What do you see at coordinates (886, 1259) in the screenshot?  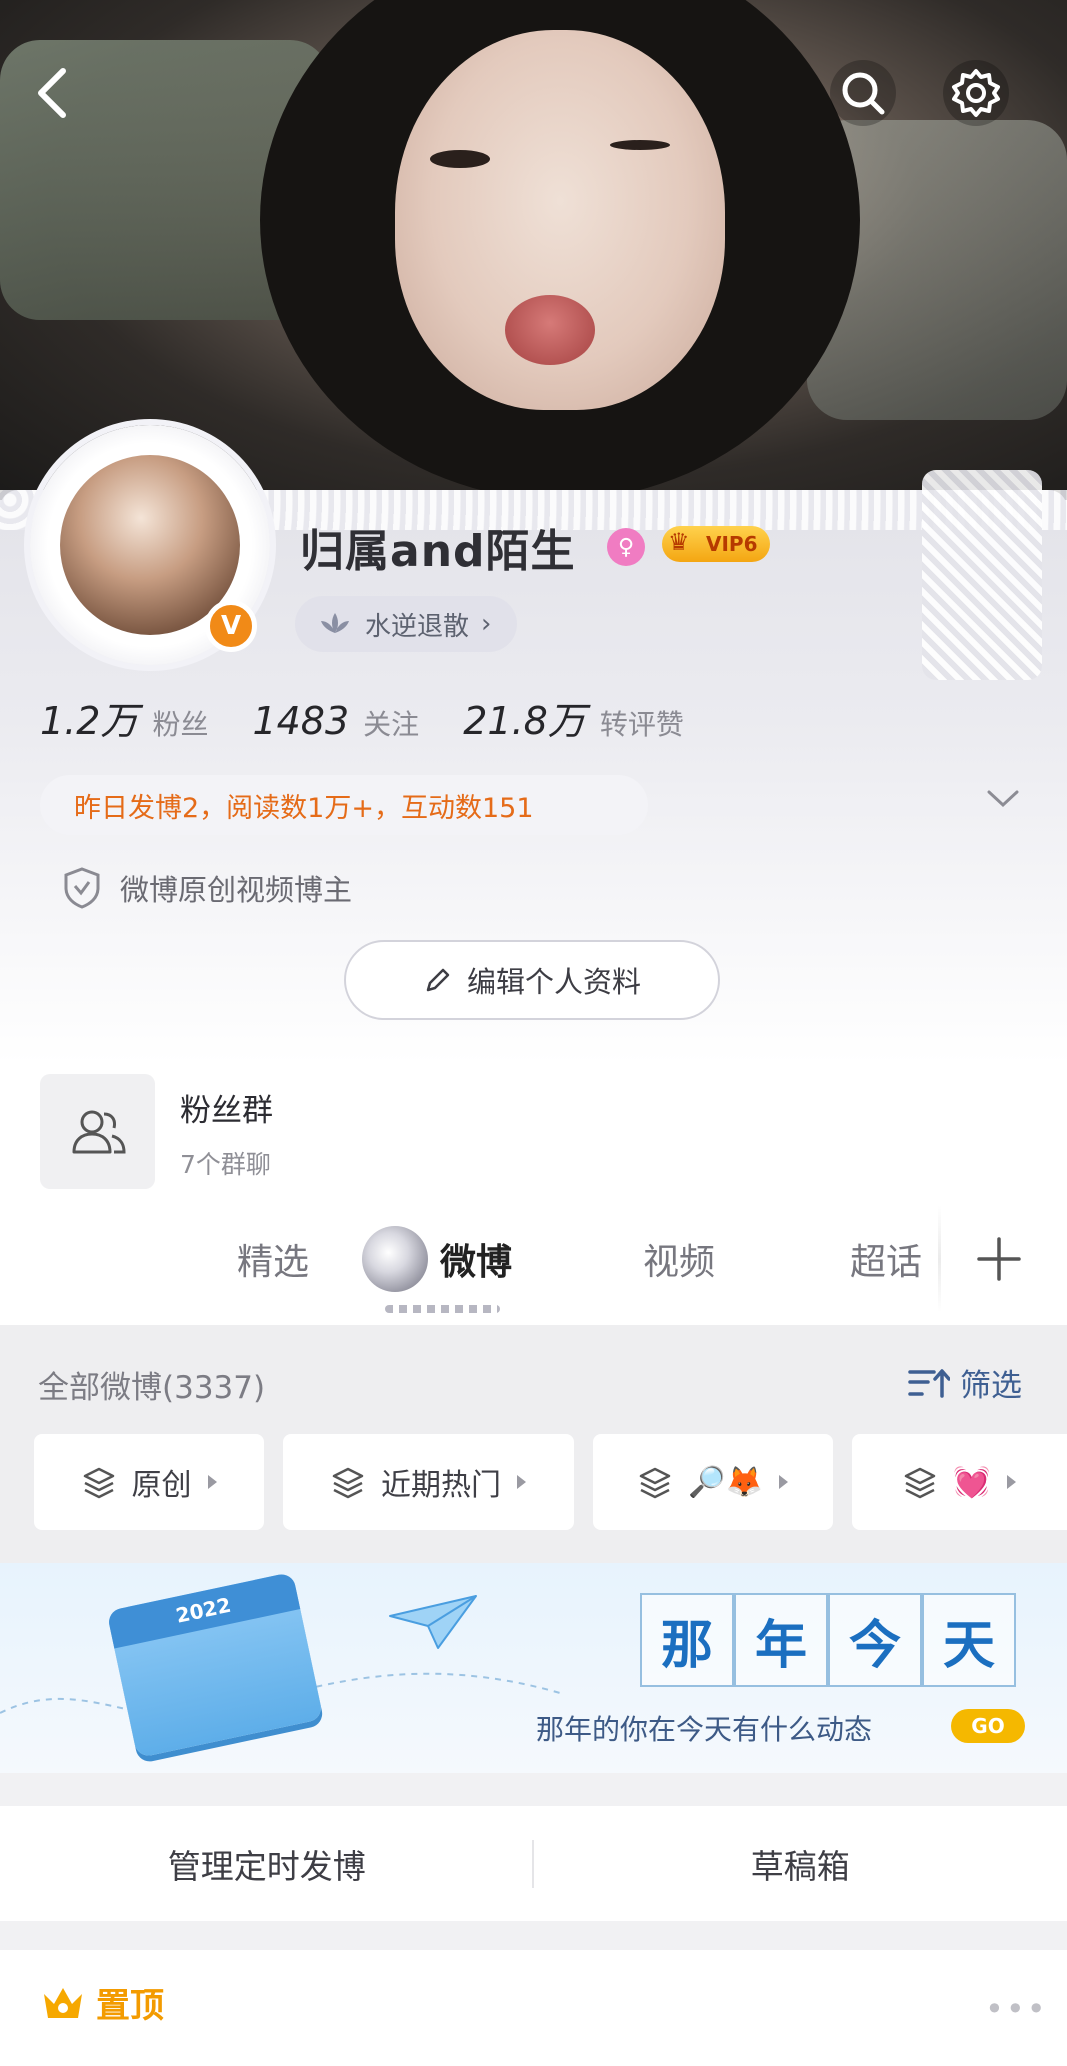 I see `tab-super-topic: 超话` at bounding box center [886, 1259].